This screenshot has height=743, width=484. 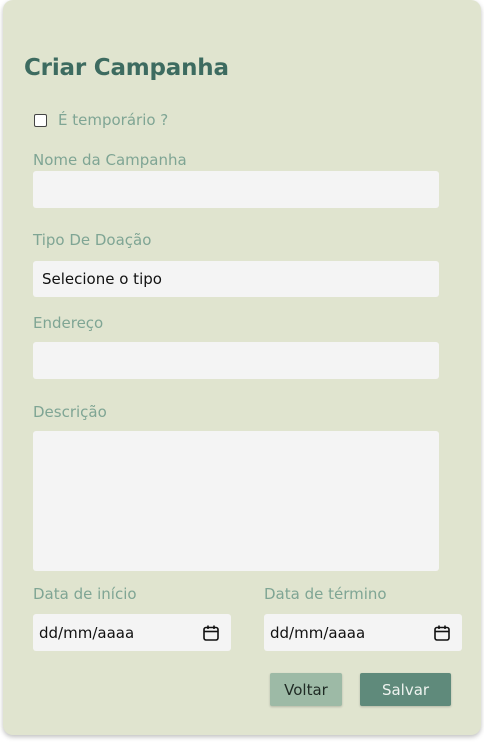 What do you see at coordinates (113, 120) in the screenshot?
I see `temporary-checkbox-label: É temporário ?` at bounding box center [113, 120].